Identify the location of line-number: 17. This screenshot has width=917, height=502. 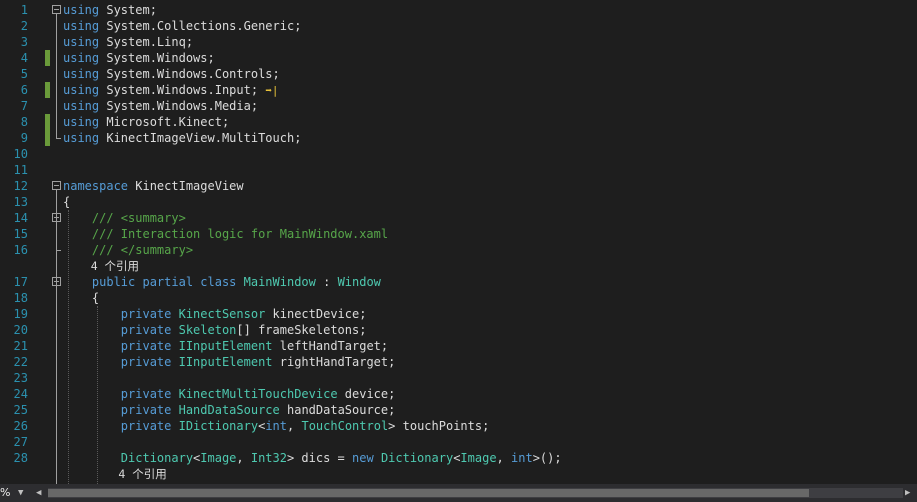
(20, 282).